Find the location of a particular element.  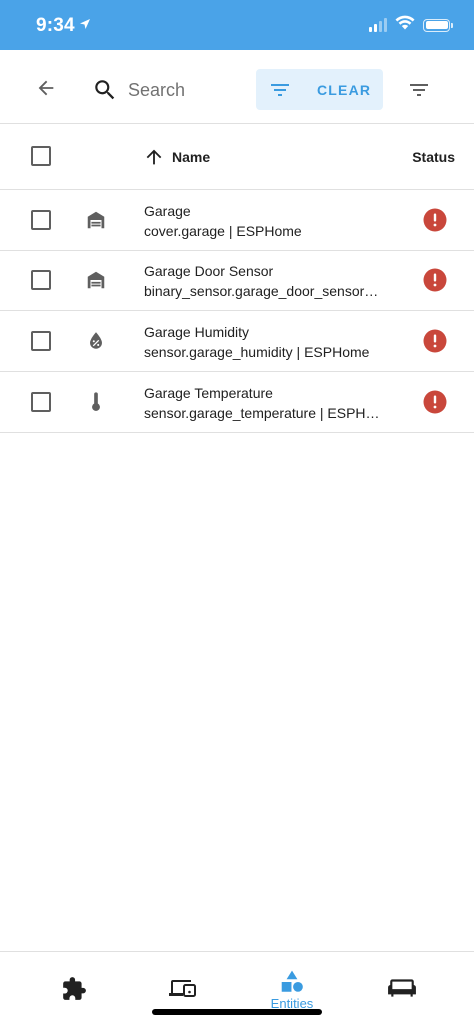

entity-name: Garage Humidity is located at coordinates (197, 332).